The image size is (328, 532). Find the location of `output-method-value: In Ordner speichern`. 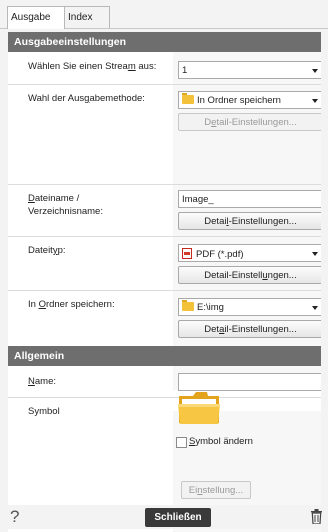

output-method-value: In Ordner speichern is located at coordinates (239, 100).